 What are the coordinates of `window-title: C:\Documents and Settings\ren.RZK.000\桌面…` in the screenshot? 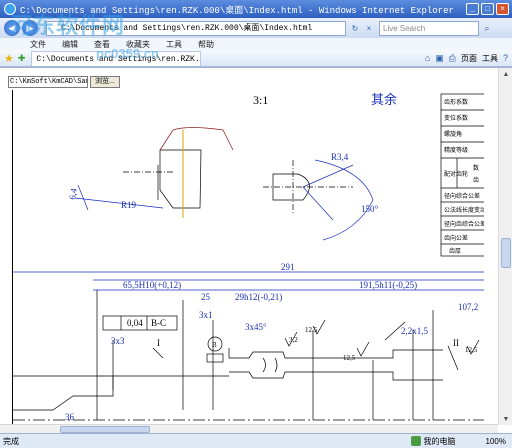 It's located at (237, 10).